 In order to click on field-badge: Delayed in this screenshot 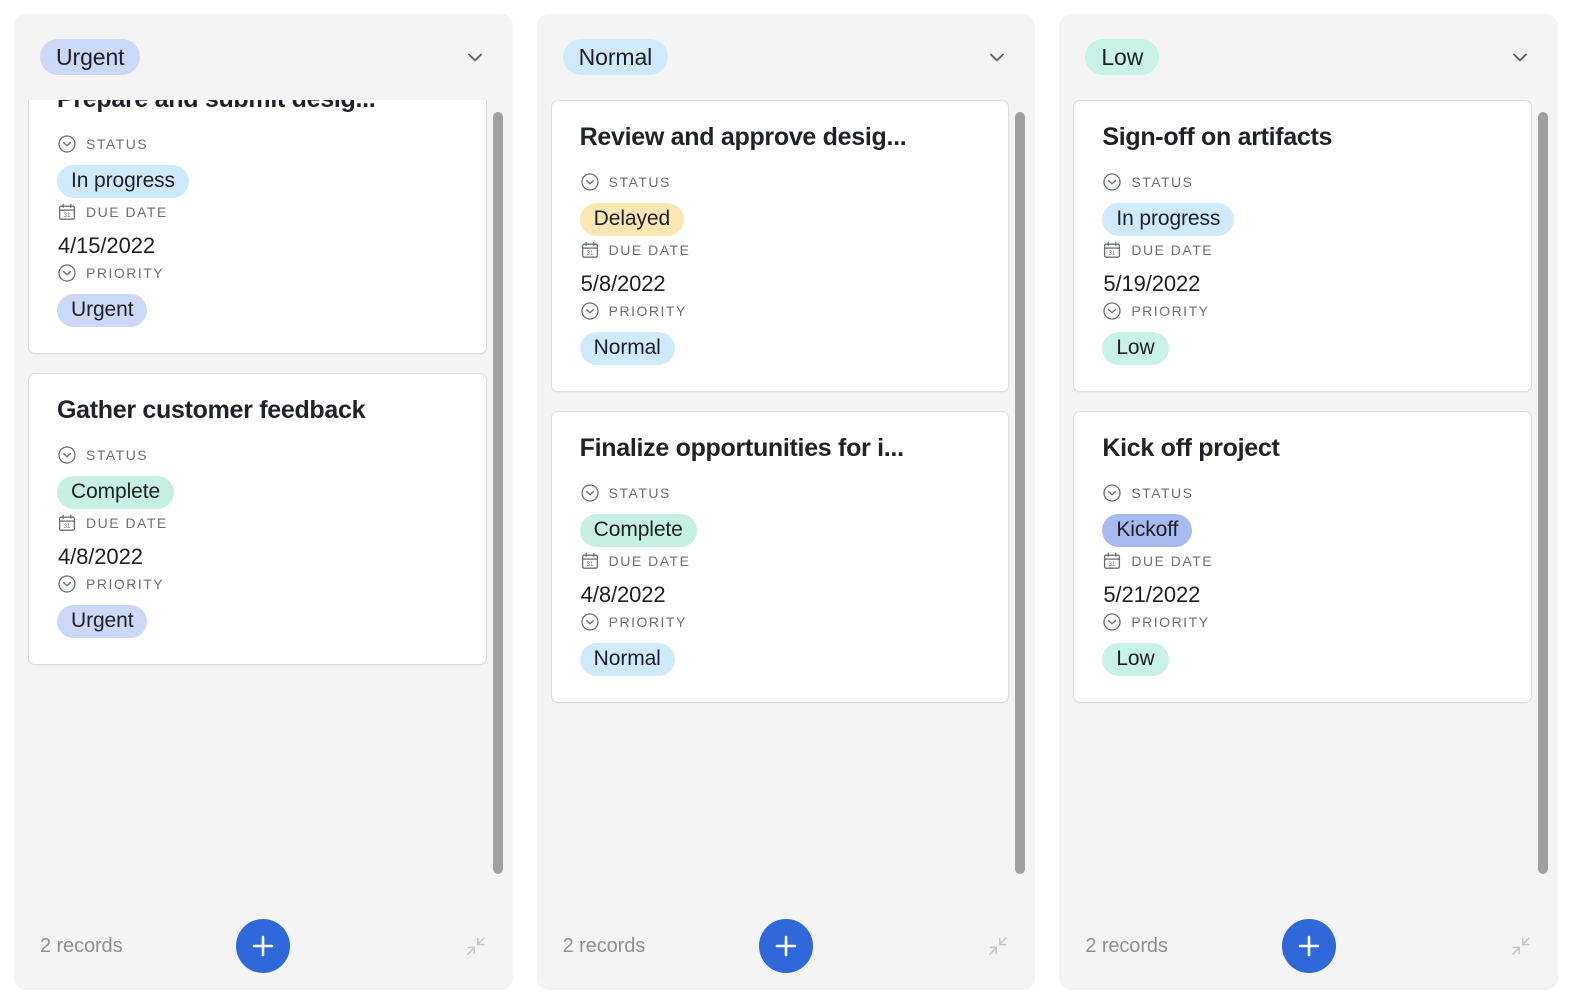, I will do `click(632, 219)`.